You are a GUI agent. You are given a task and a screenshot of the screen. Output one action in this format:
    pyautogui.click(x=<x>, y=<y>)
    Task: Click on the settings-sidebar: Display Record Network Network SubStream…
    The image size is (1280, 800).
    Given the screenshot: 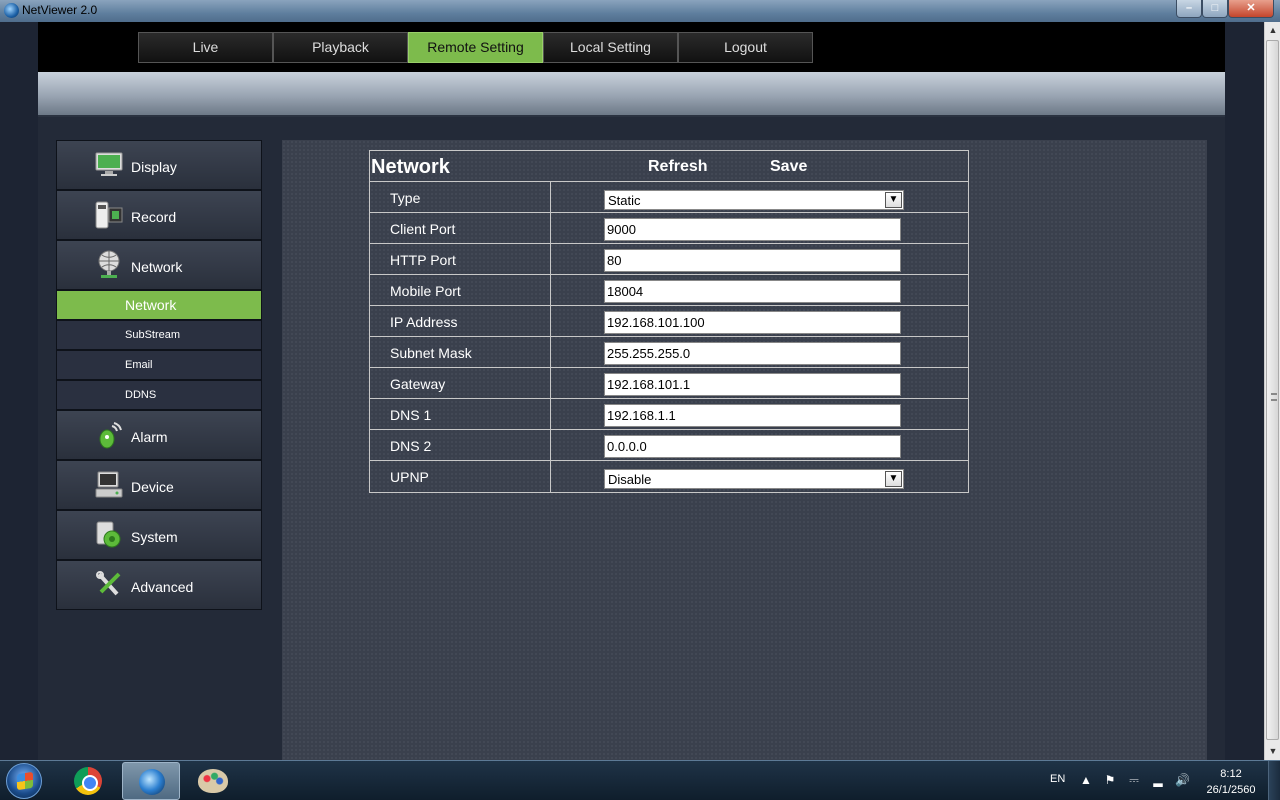 What is the action you would take?
    pyautogui.click(x=159, y=375)
    